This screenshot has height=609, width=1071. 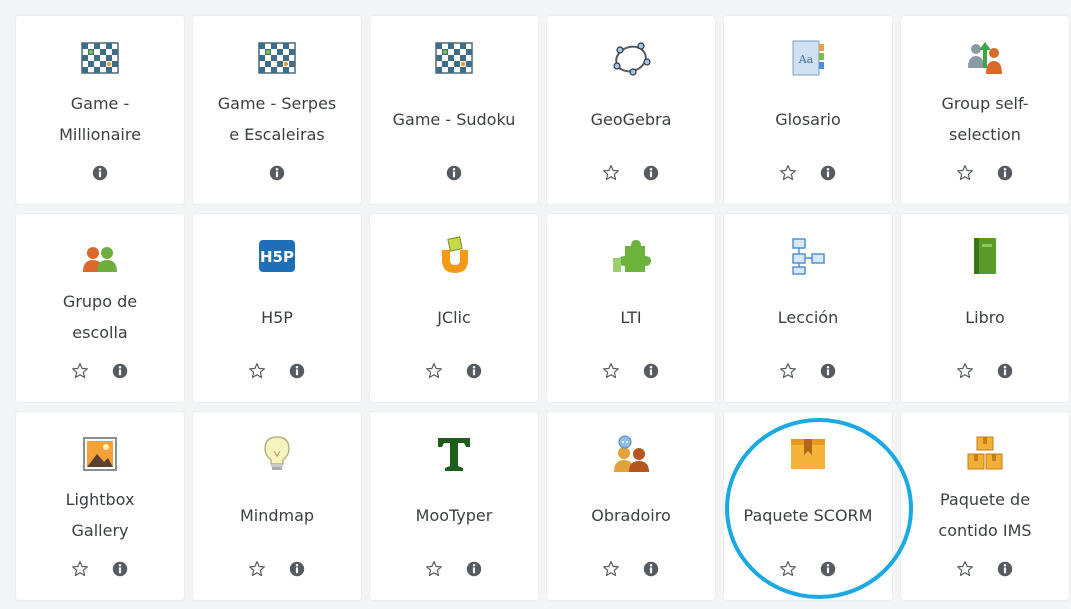 I want to click on activity-tile-grupo-de-escolla: Grupo de escolla, so click(x=100, y=308).